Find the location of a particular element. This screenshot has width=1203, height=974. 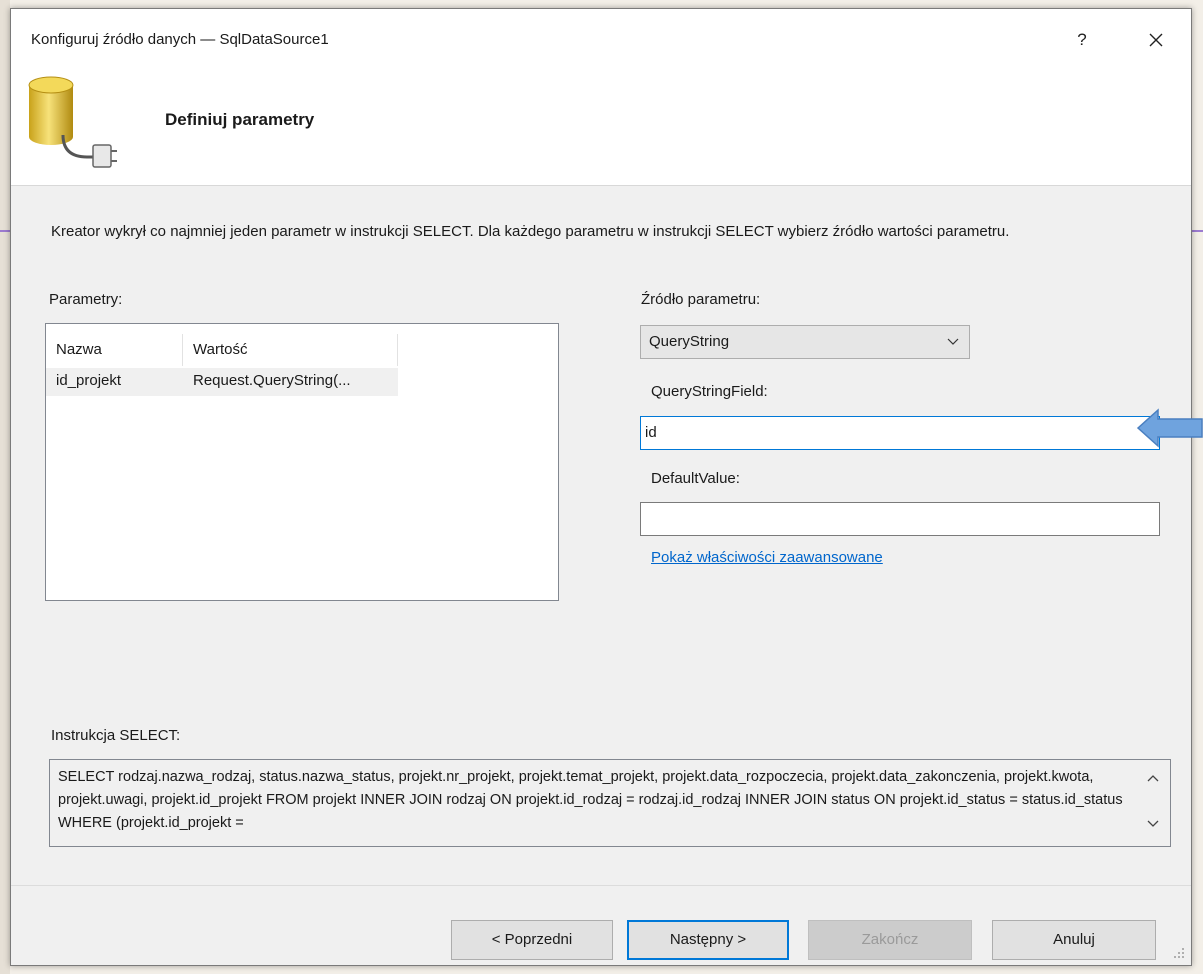

parameter-source-label: Źródło parametru: is located at coordinates (701, 299).